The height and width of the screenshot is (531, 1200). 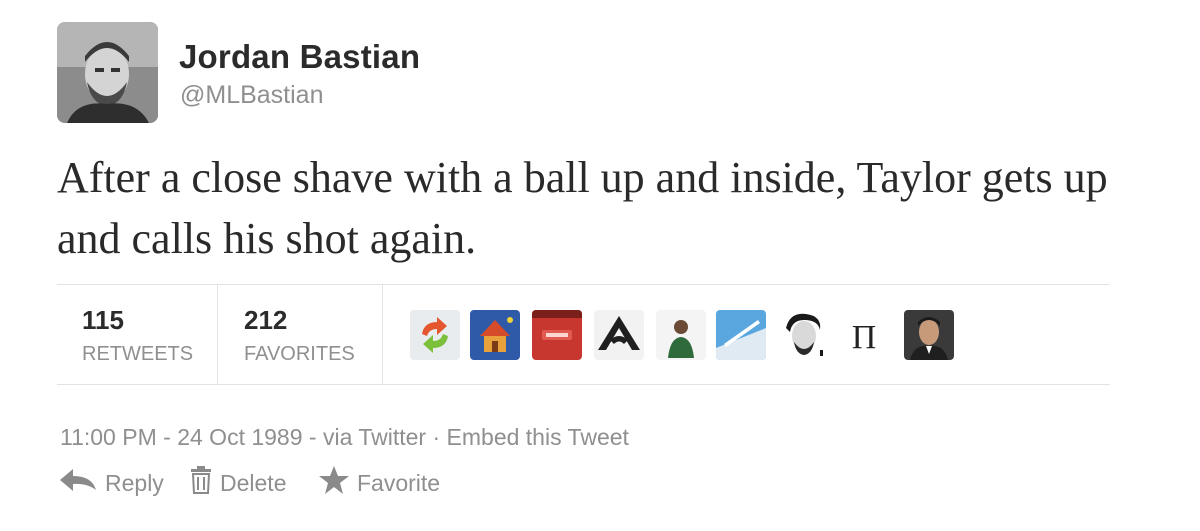 What do you see at coordinates (929, 335) in the screenshot?
I see `man-portrait-avatar` at bounding box center [929, 335].